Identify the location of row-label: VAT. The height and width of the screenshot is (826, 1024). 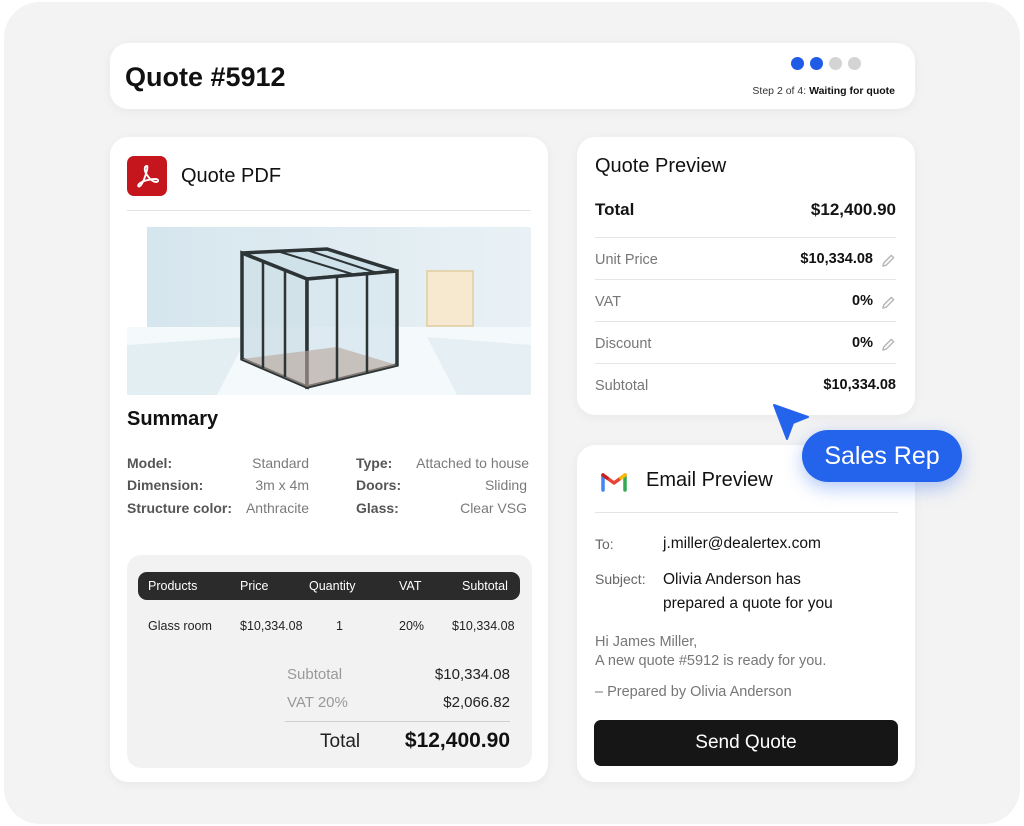
(608, 302).